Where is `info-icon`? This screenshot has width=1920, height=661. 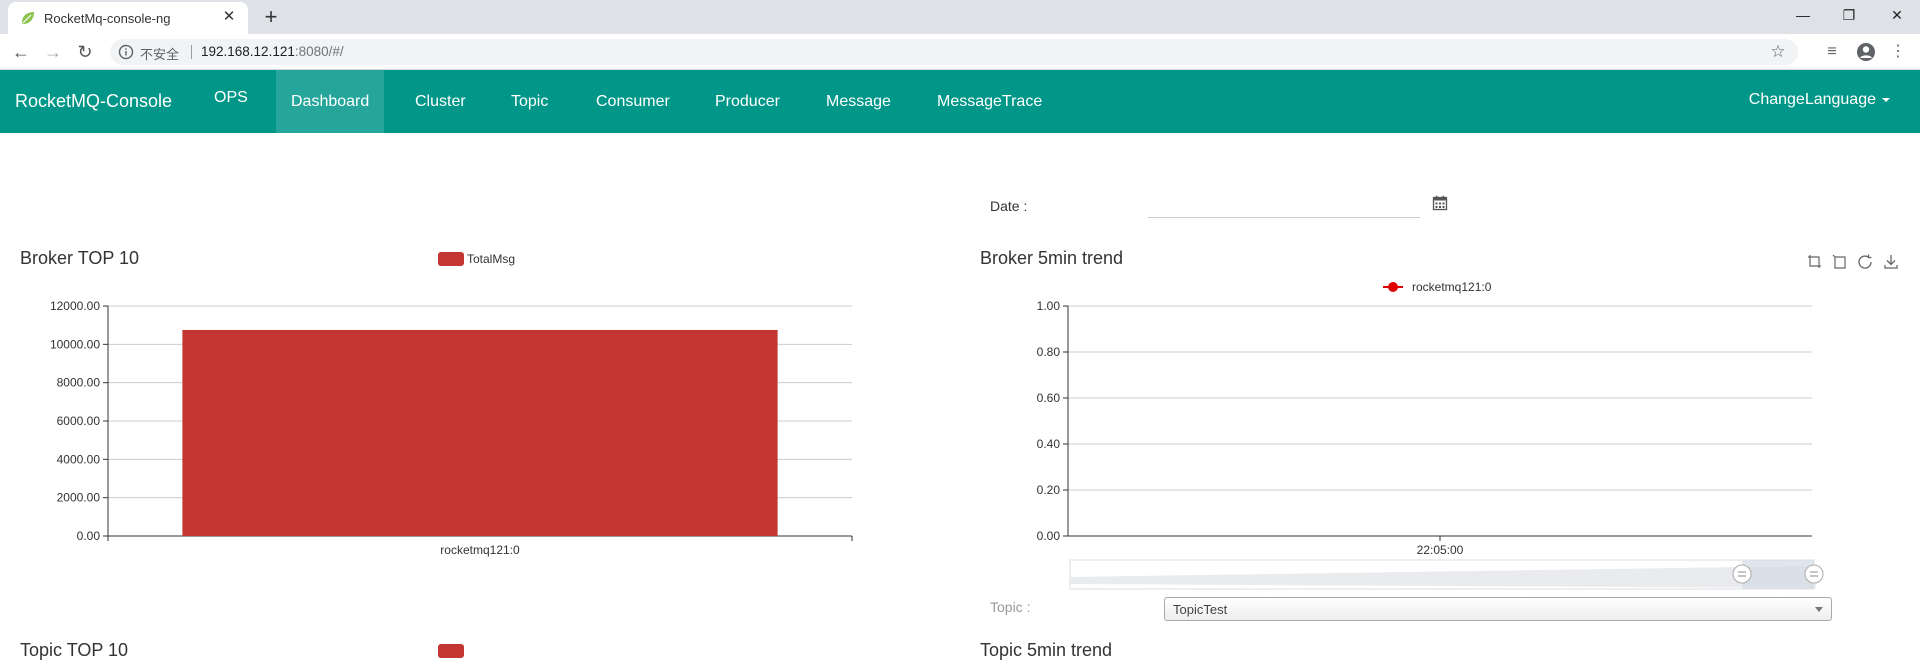 info-icon is located at coordinates (126, 52).